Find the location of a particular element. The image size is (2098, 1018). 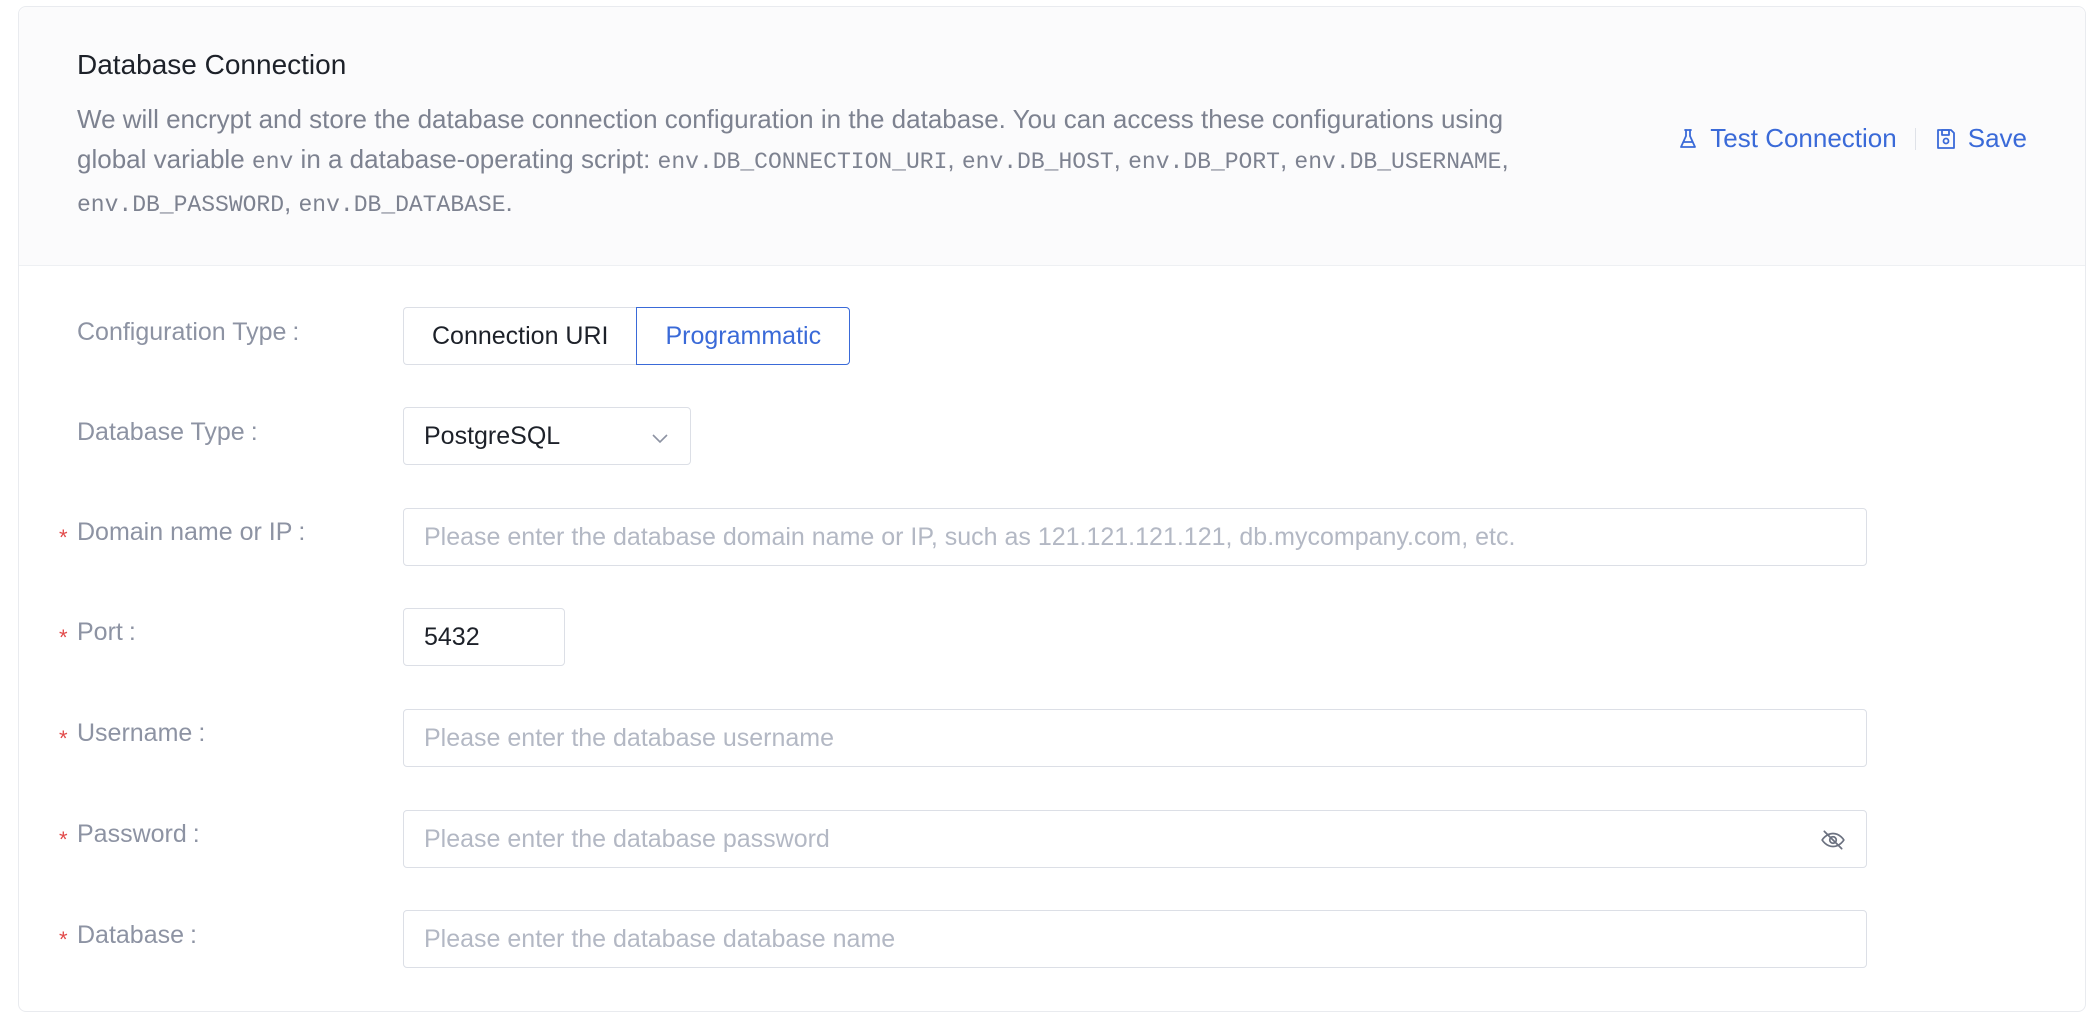

domain-label: Domain name or IP: is located at coordinates (191, 532).